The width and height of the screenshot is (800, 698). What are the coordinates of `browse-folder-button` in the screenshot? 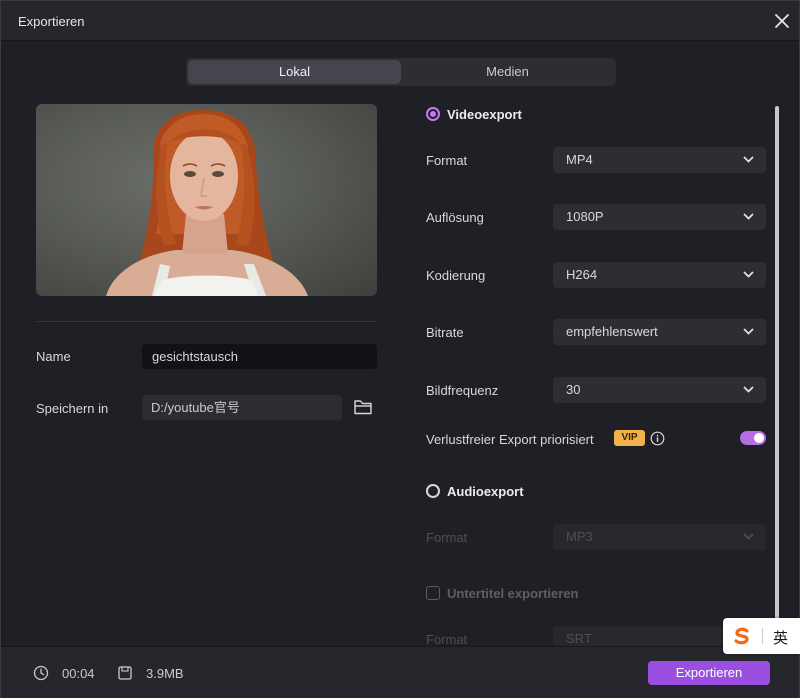 It's located at (363, 407).